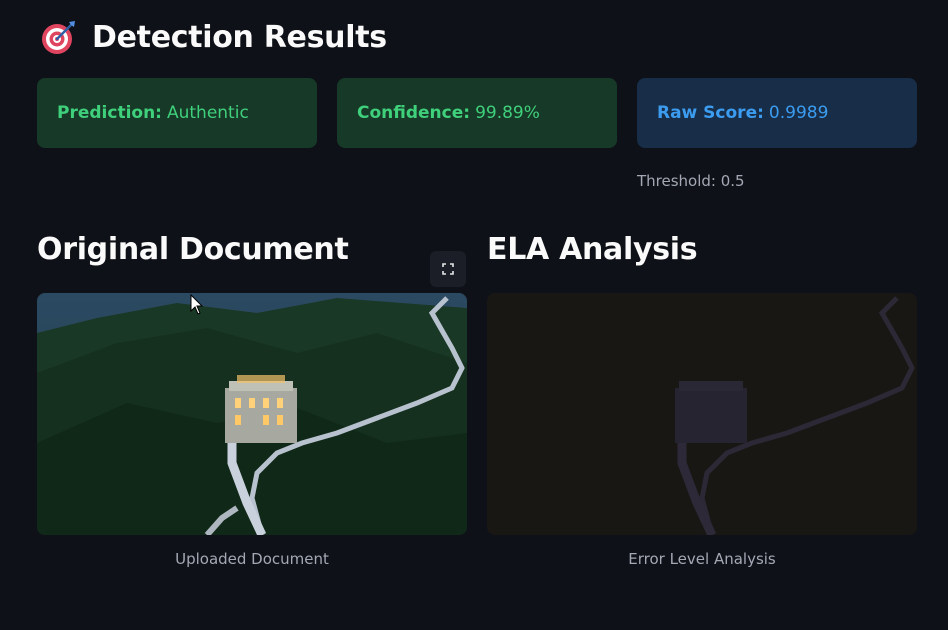 This screenshot has height=630, width=948. I want to click on raw-score-label: Raw Score:, so click(710, 113).